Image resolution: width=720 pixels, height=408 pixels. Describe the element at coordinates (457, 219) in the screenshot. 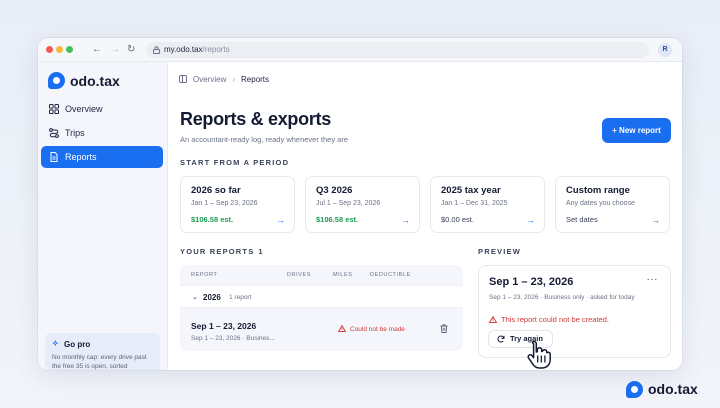

I see `period-estimate: $0.00 est.` at that location.